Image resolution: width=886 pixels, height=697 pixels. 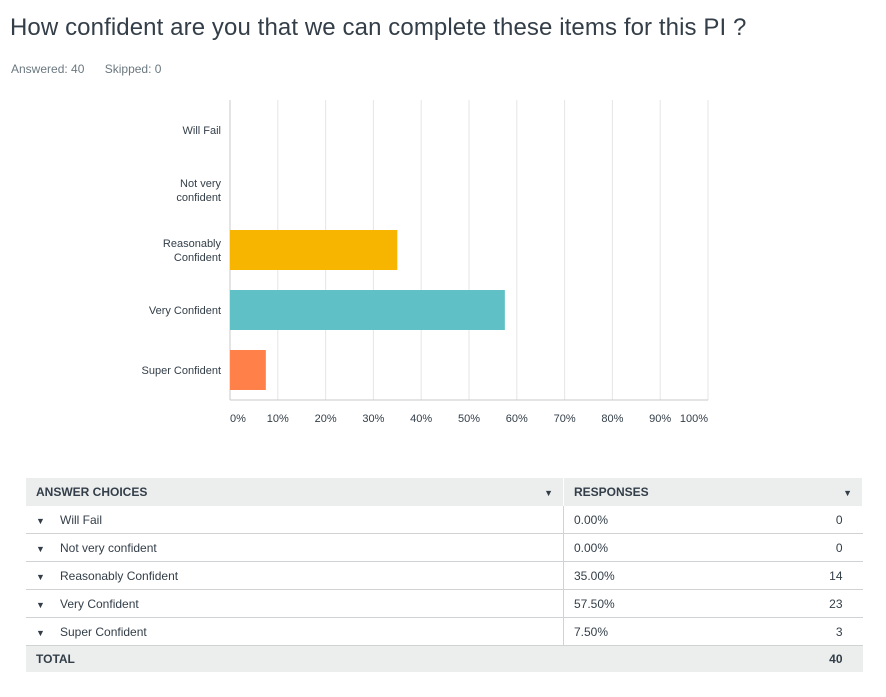 I want to click on answer-choice-cell: ▼ Will Fail, so click(x=295, y=520).